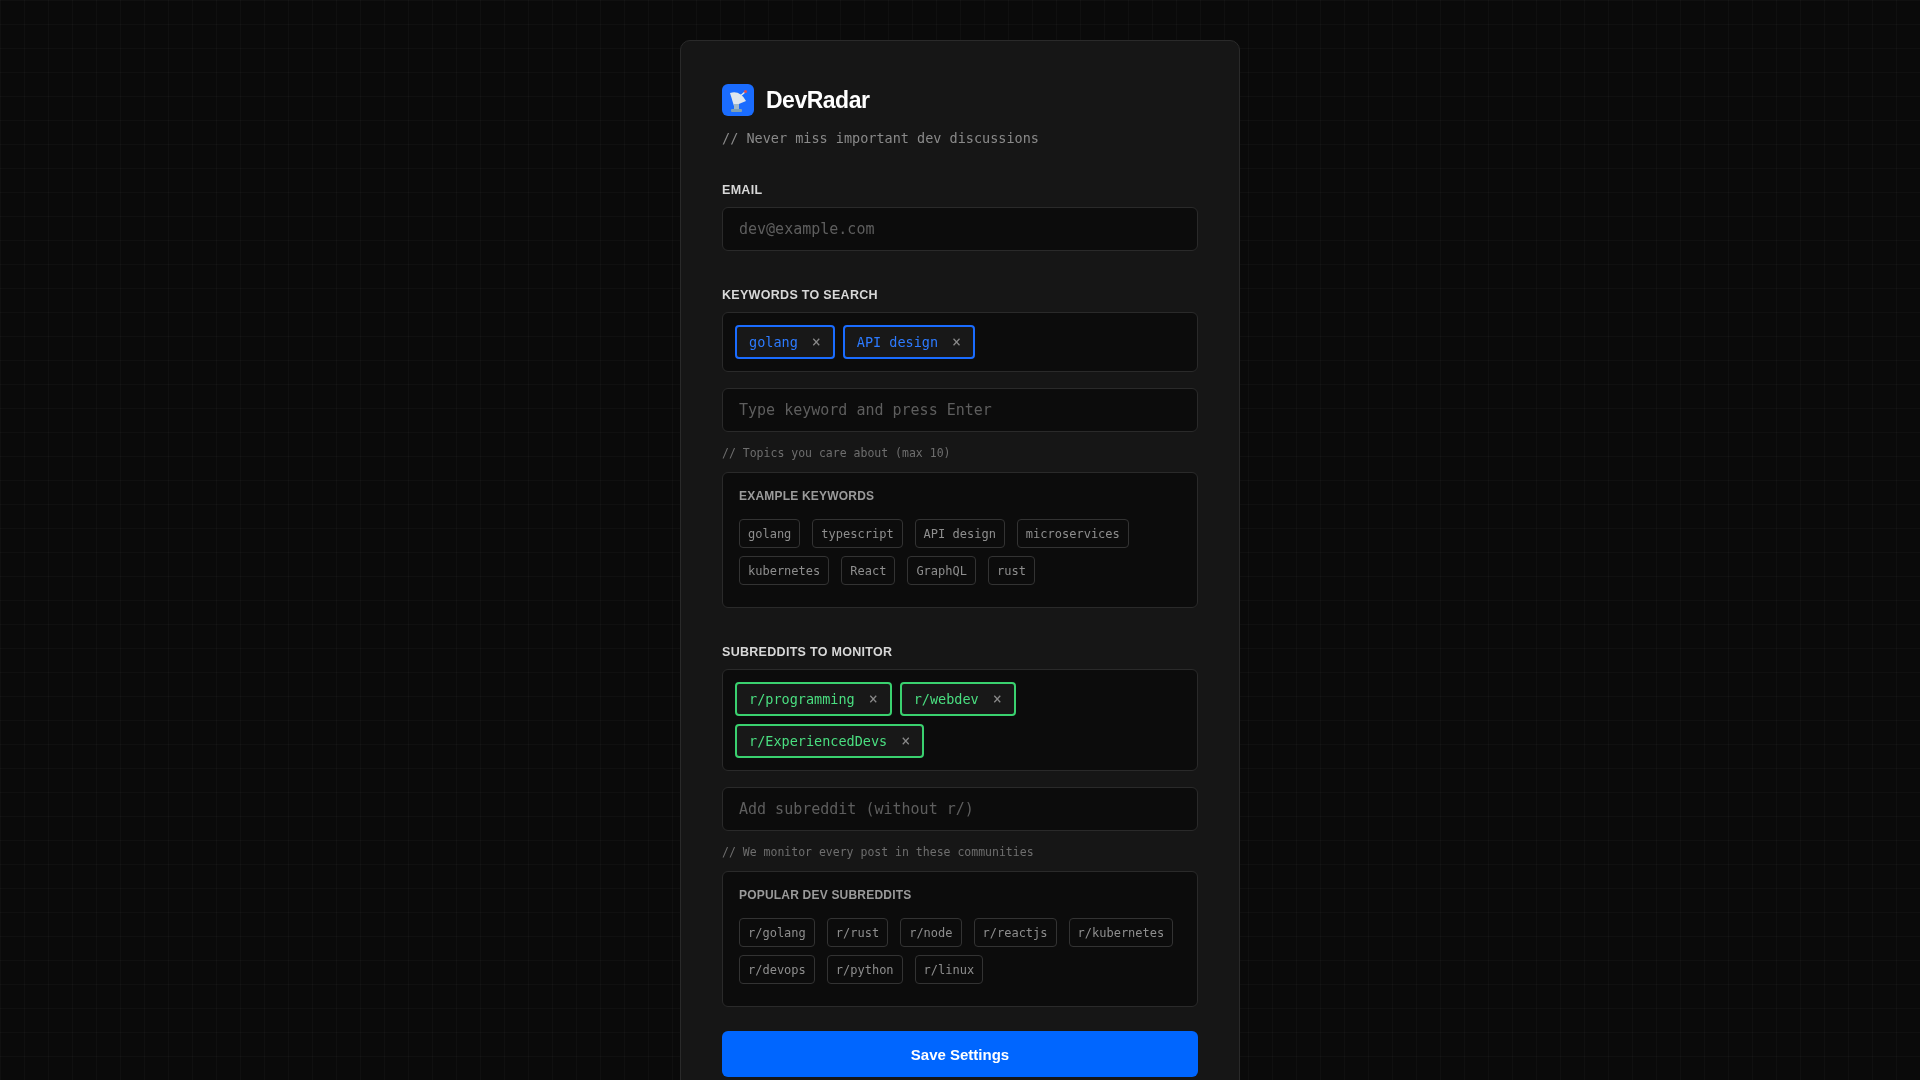 The height and width of the screenshot is (1080, 1920). What do you see at coordinates (777, 969) in the screenshot?
I see `suggestion-chip: r/devops` at bounding box center [777, 969].